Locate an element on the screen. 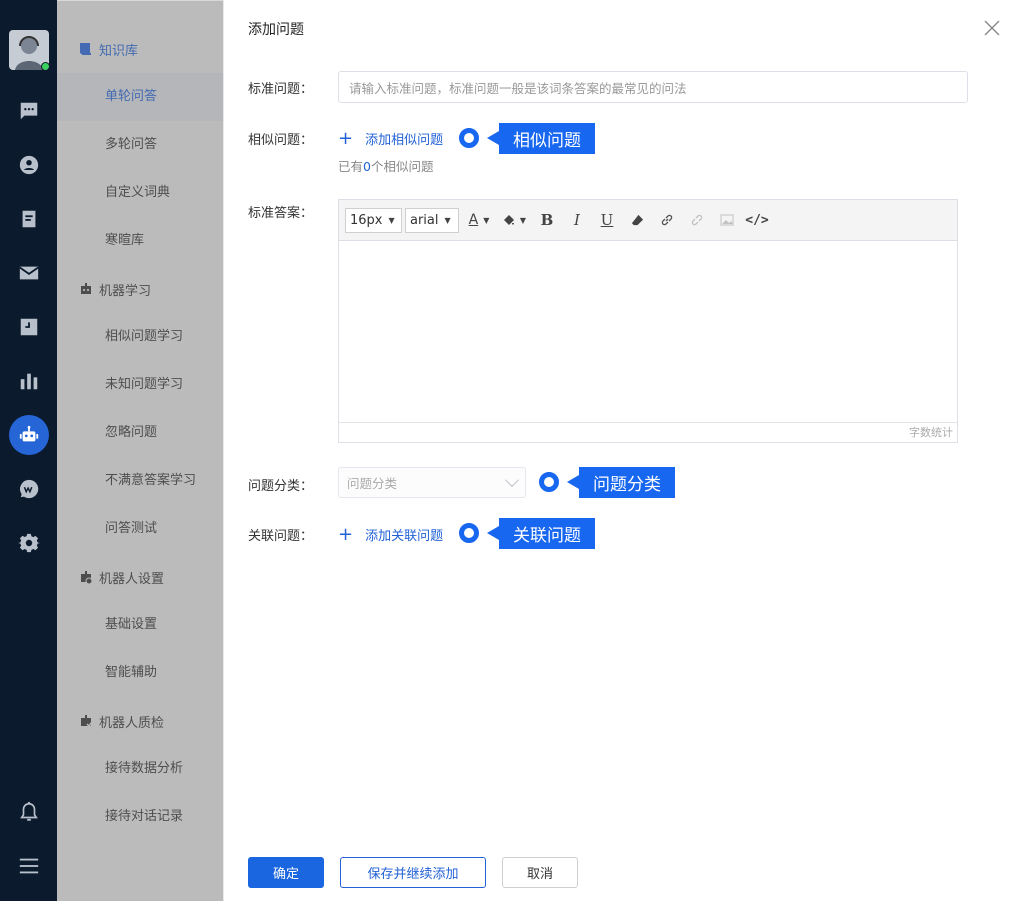  online-status-dot is located at coordinates (45, 66).